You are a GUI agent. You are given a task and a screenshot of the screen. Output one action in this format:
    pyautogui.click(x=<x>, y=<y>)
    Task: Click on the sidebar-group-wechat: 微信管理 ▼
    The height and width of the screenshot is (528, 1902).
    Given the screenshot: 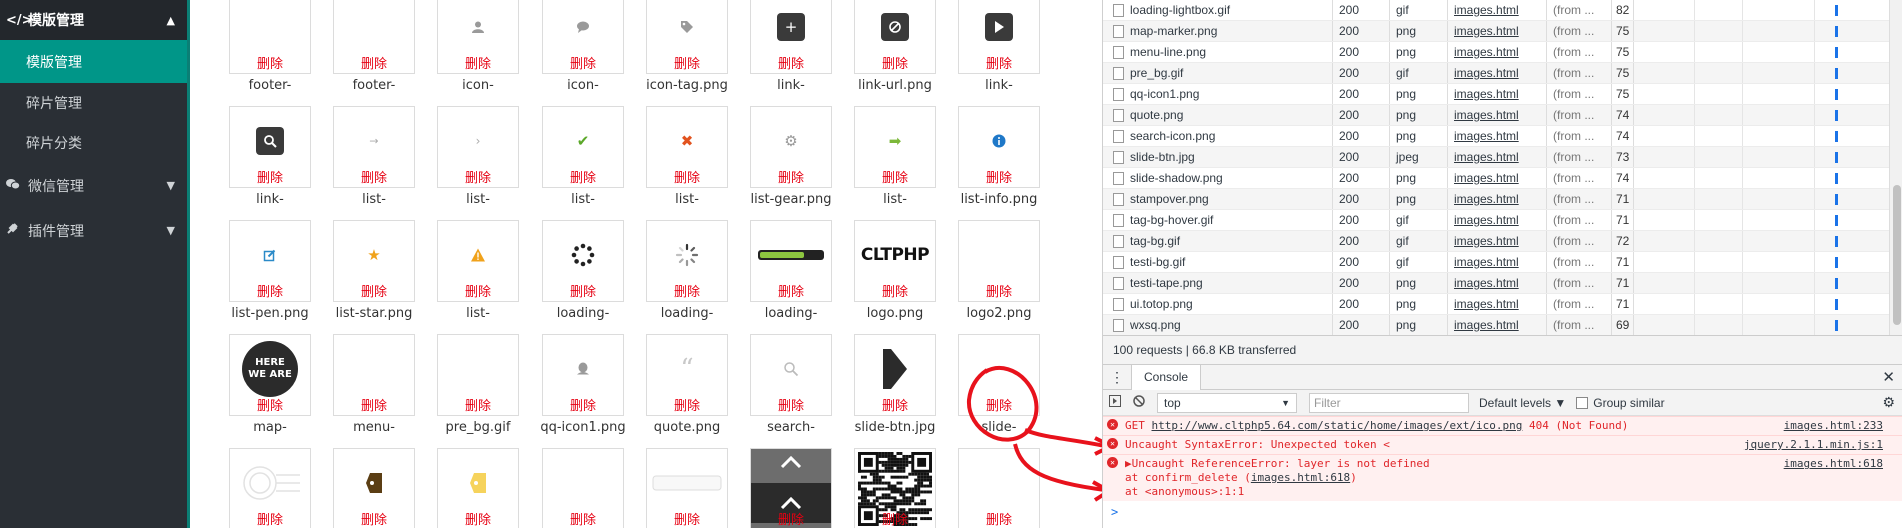 What is the action you would take?
    pyautogui.click(x=93, y=185)
    